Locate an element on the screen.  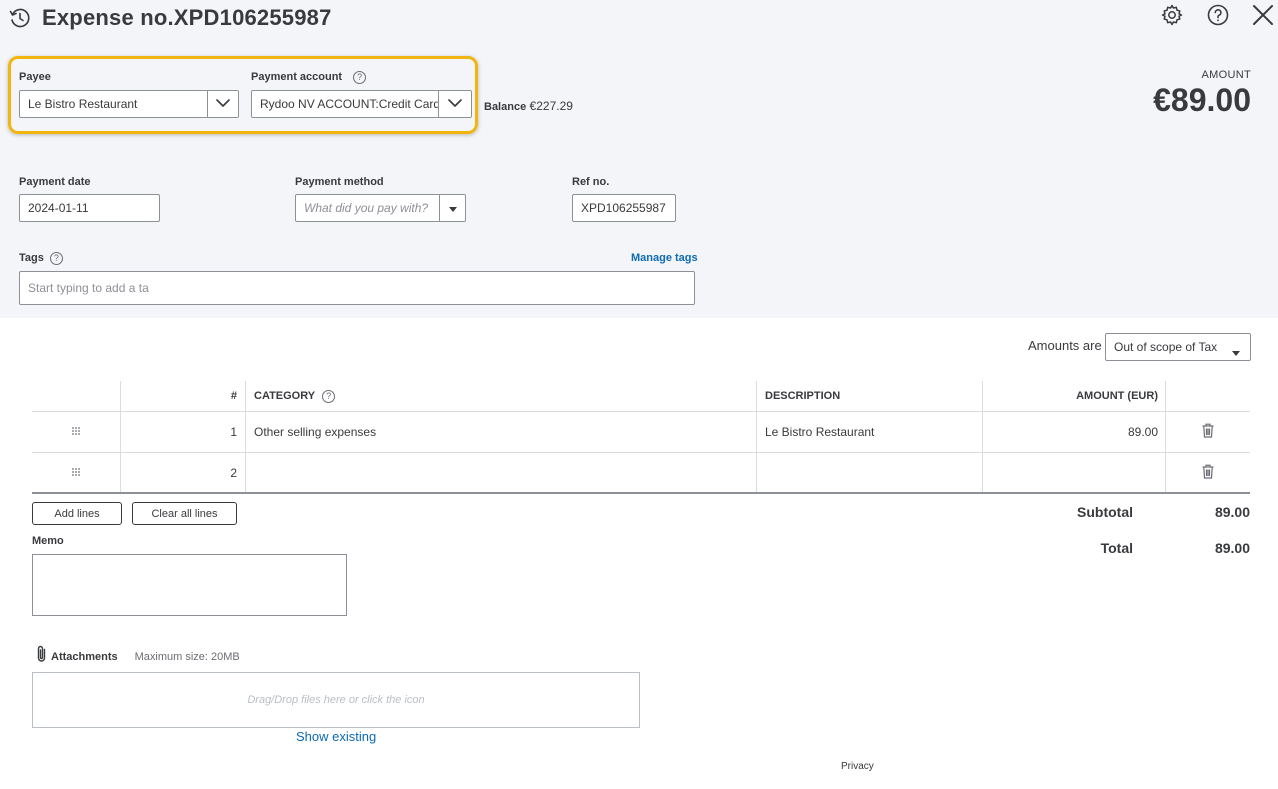
attachment-drop-zone: Drag/Drop files here or click the icon is located at coordinates (336, 700).